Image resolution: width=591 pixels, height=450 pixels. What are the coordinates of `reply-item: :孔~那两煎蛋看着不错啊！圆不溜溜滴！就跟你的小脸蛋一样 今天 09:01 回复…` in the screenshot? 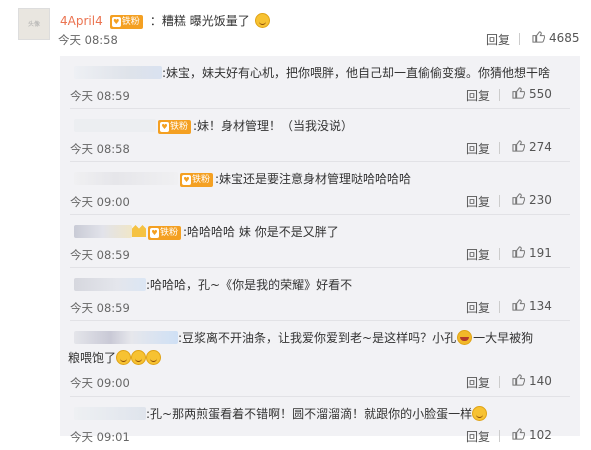 It's located at (320, 423).